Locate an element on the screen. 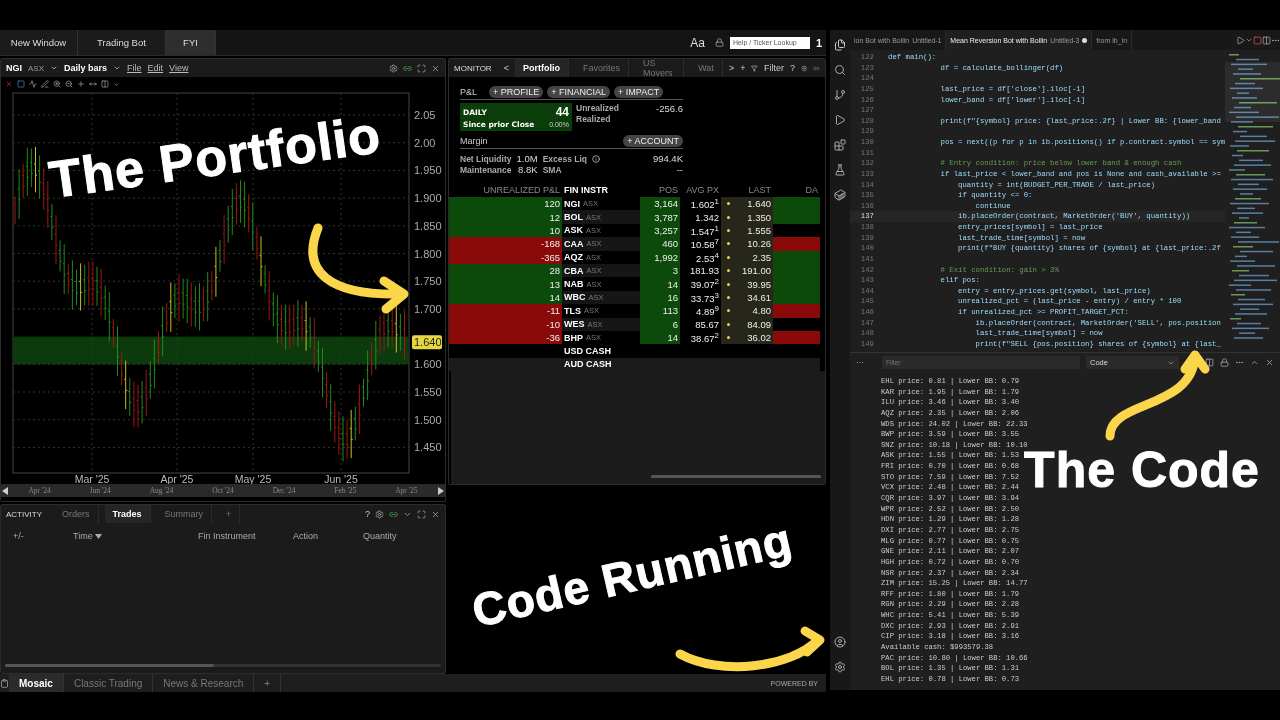  more-icon is located at coordinates (1239, 362).